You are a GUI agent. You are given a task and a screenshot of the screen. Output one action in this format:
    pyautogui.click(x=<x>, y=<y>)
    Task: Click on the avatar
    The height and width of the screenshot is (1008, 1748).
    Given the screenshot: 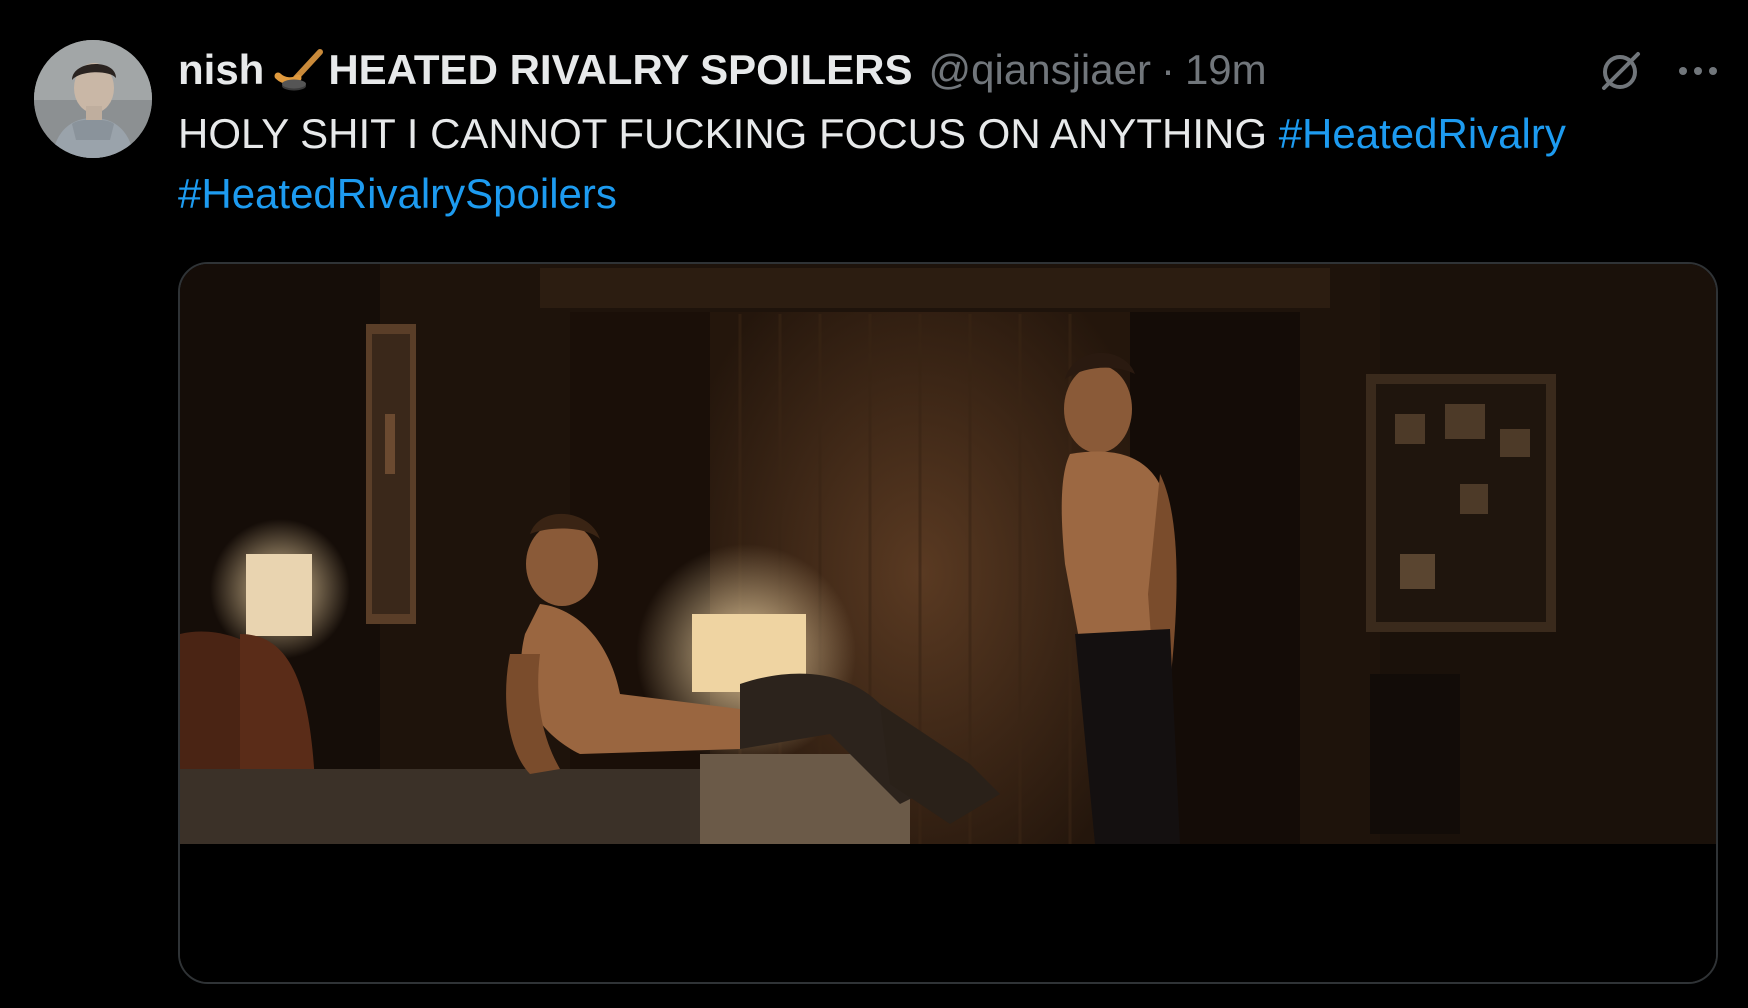 What is the action you would take?
    pyautogui.click(x=93, y=99)
    